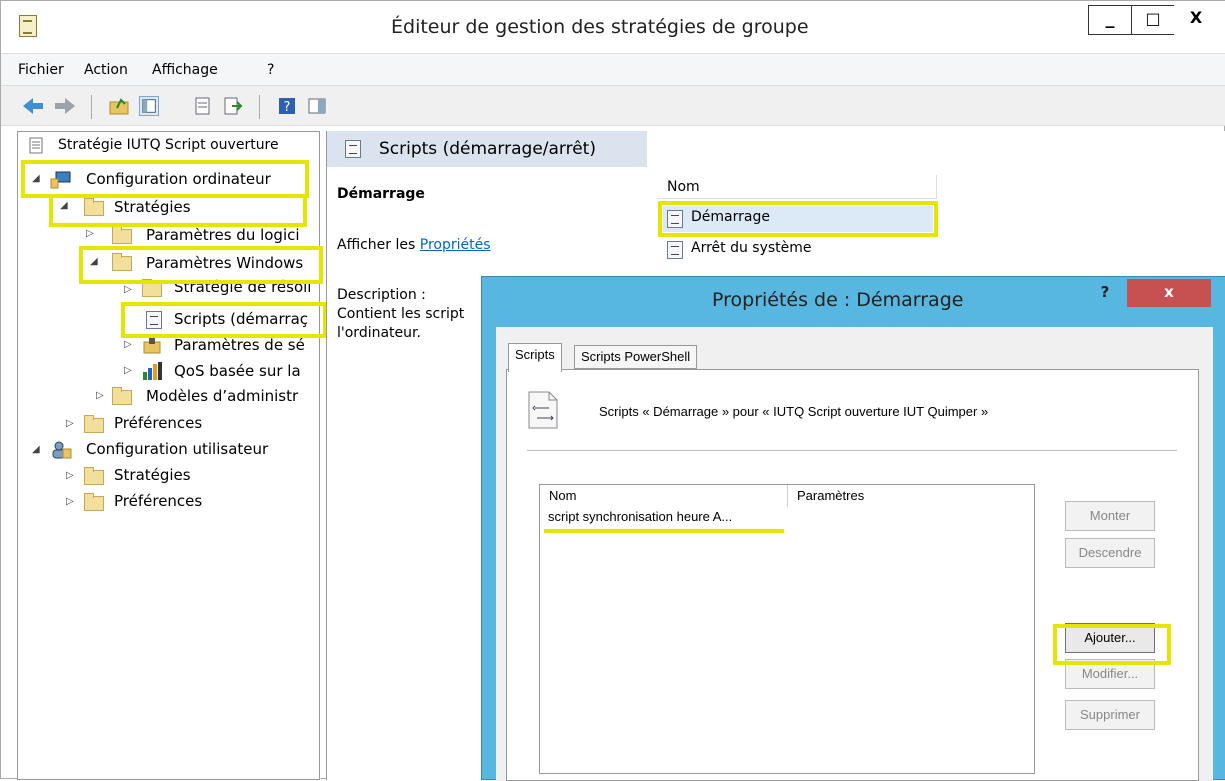  What do you see at coordinates (613, 106) in the screenshot?
I see `toolbar: ?` at bounding box center [613, 106].